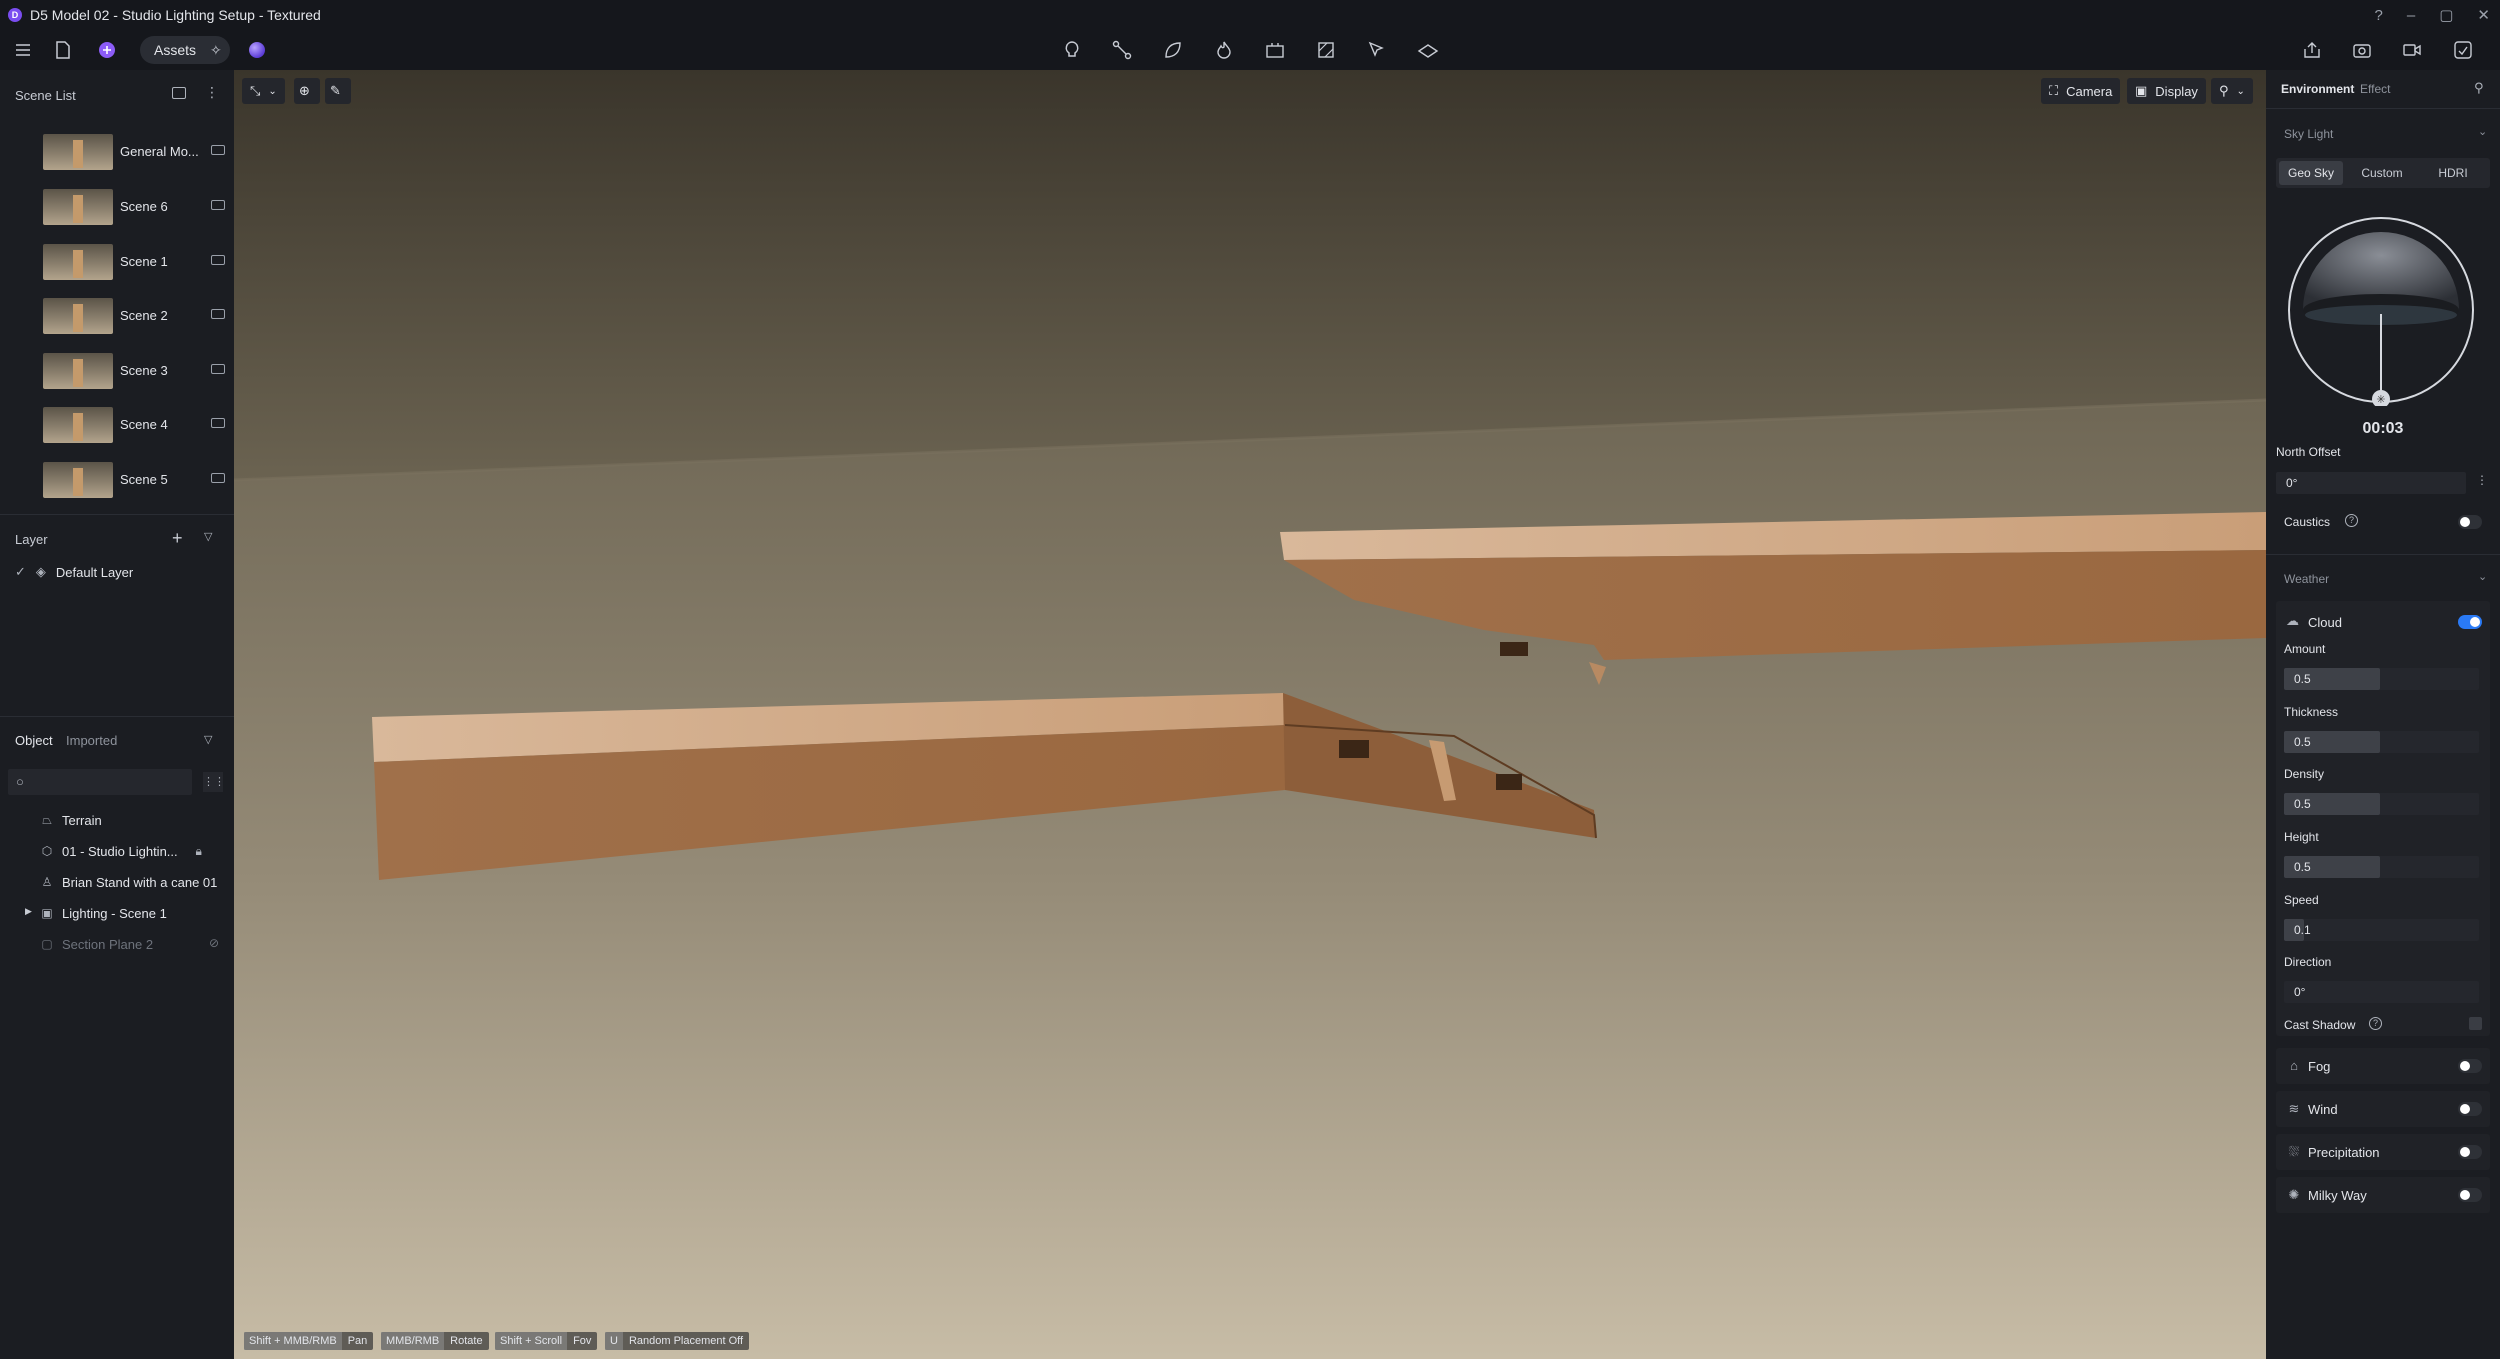 The width and height of the screenshot is (2500, 1359). Describe the element at coordinates (2381, 930) in the screenshot. I see `speed-slider: 0.1` at that location.